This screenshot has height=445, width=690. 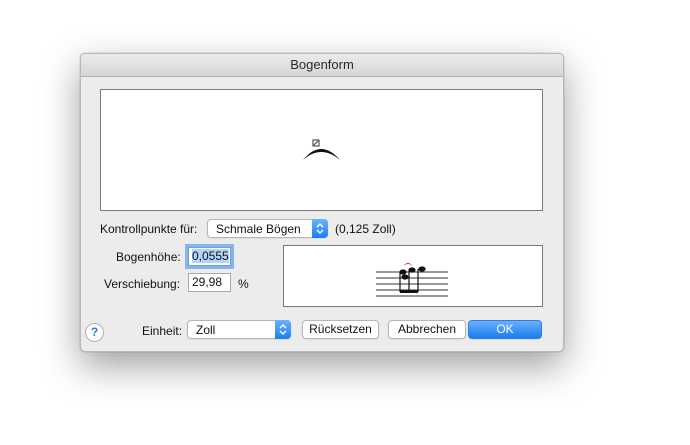 I want to click on slur-preview, so click(x=321, y=149).